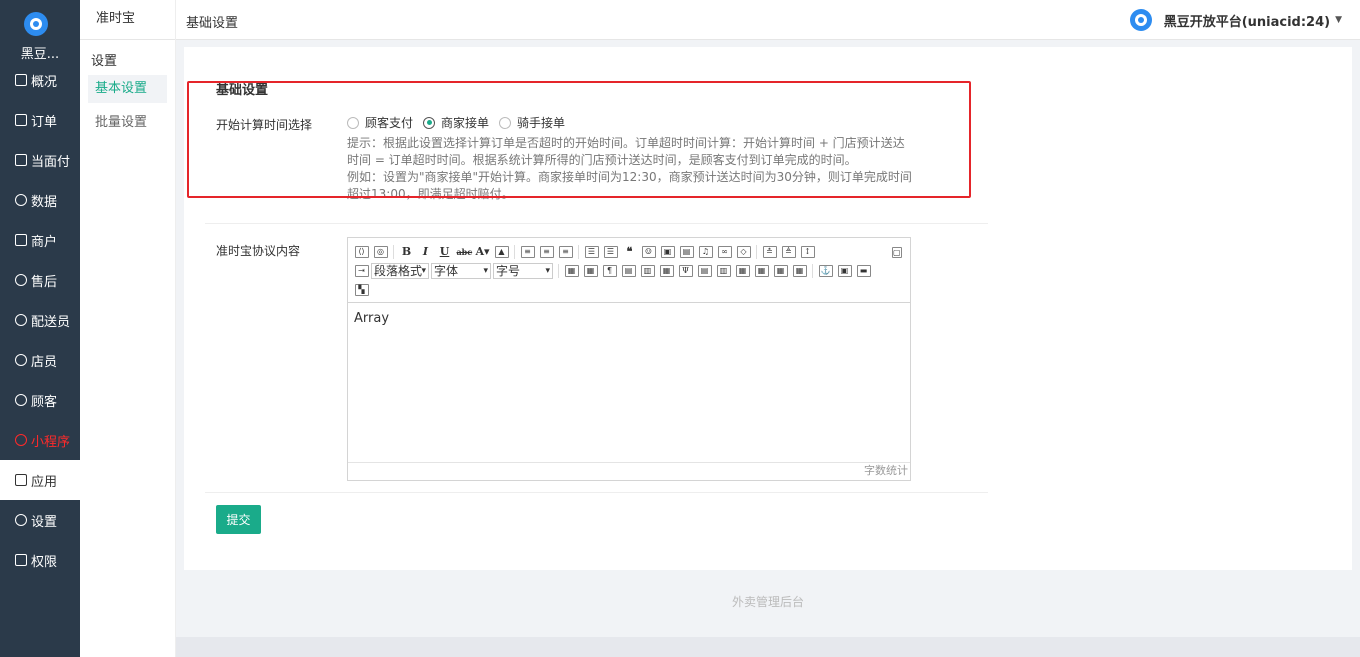 This screenshot has width=1360, height=657. Describe the element at coordinates (40, 320) in the screenshot. I see `nav-item-couriers: 配送员` at that location.